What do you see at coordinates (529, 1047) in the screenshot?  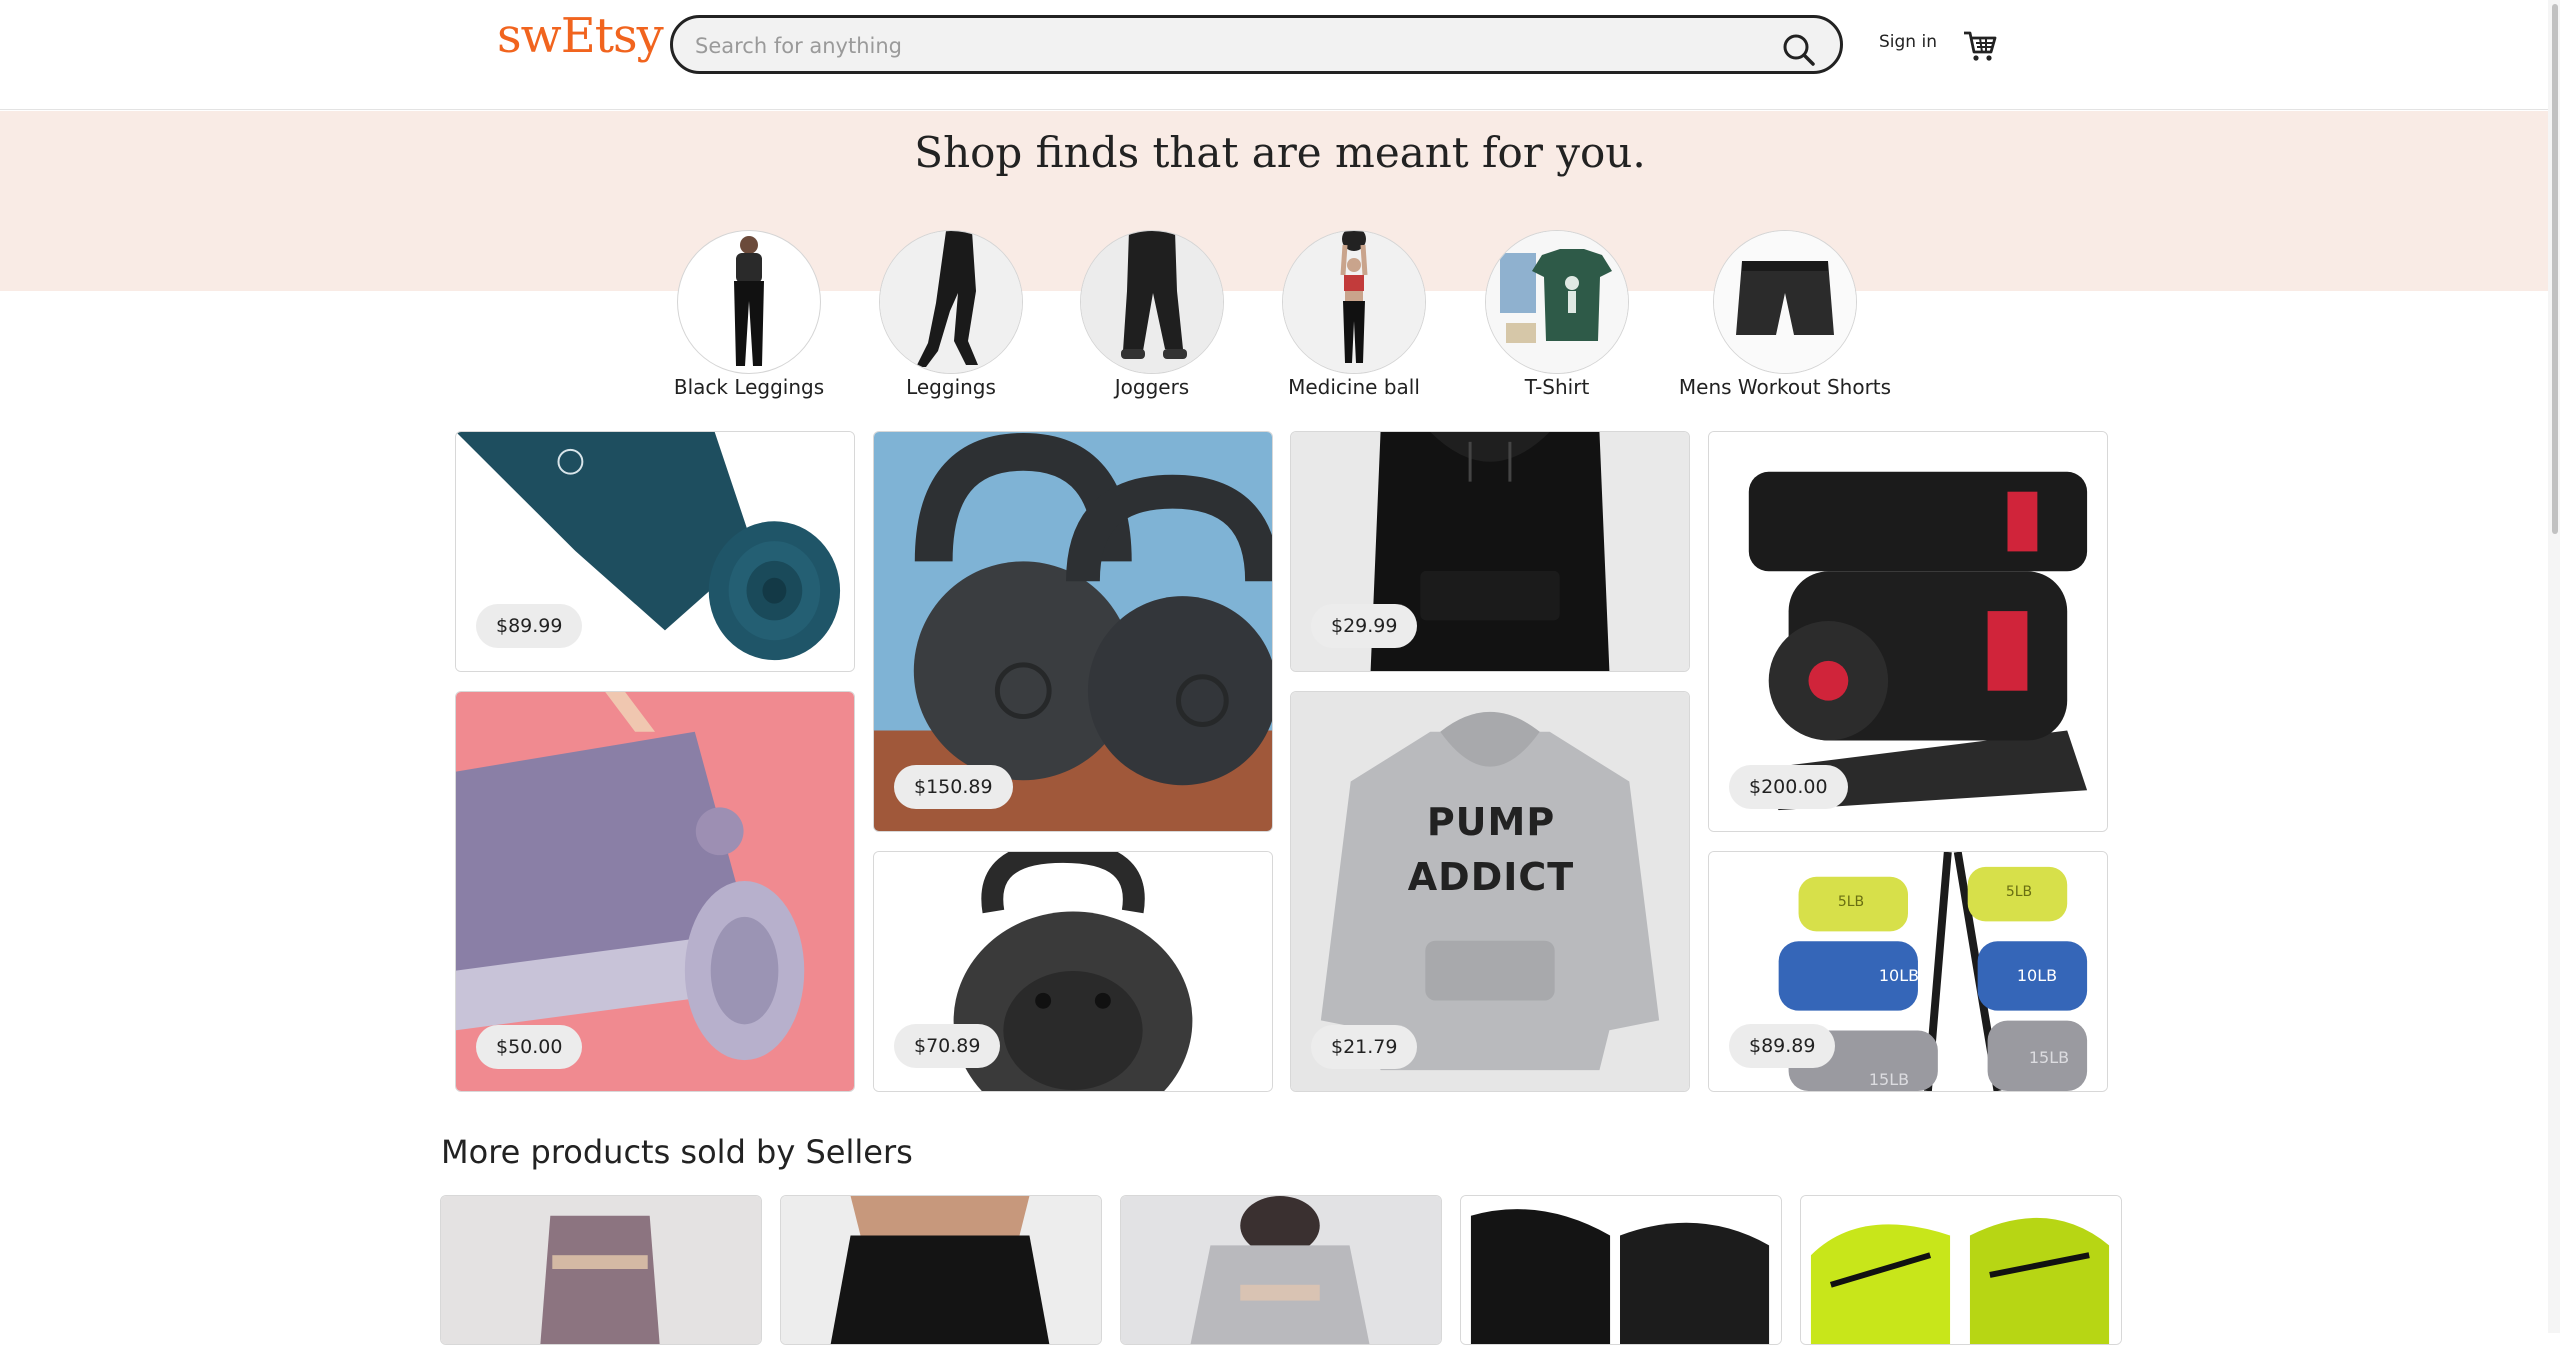 I see `price-tag: $50.00` at bounding box center [529, 1047].